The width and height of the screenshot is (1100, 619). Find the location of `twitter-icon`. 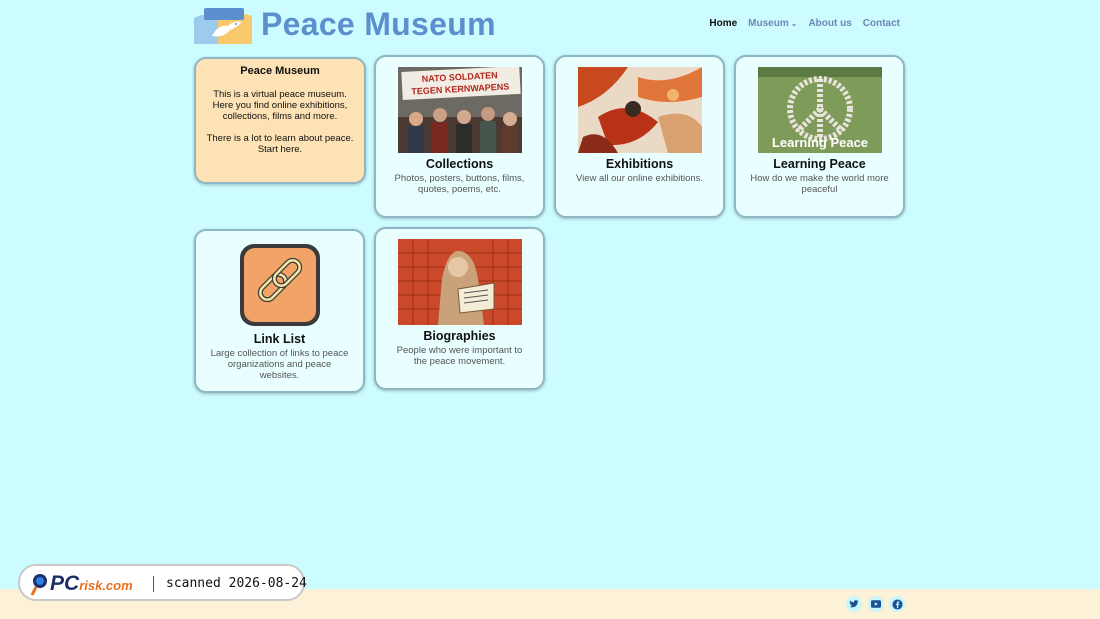

twitter-icon is located at coordinates (854, 604).